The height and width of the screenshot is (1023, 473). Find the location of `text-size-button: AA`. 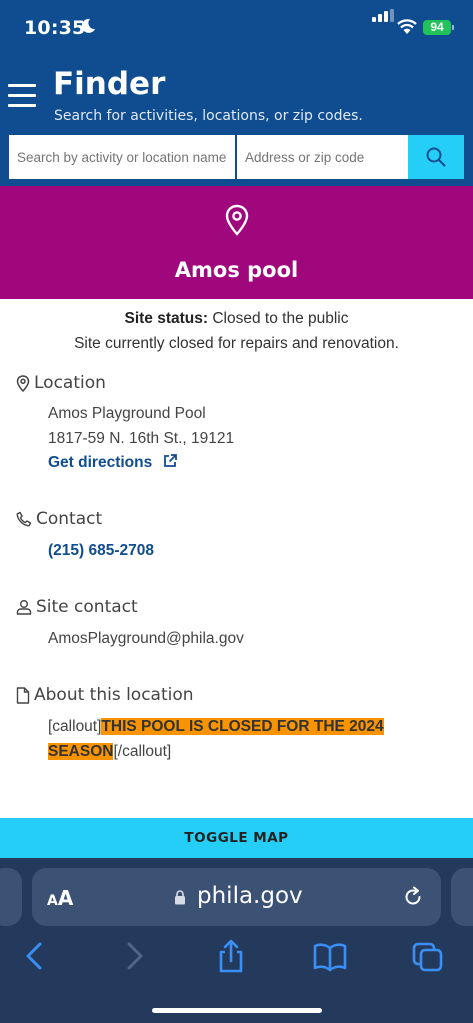

text-size-button: AA is located at coordinates (60, 898).